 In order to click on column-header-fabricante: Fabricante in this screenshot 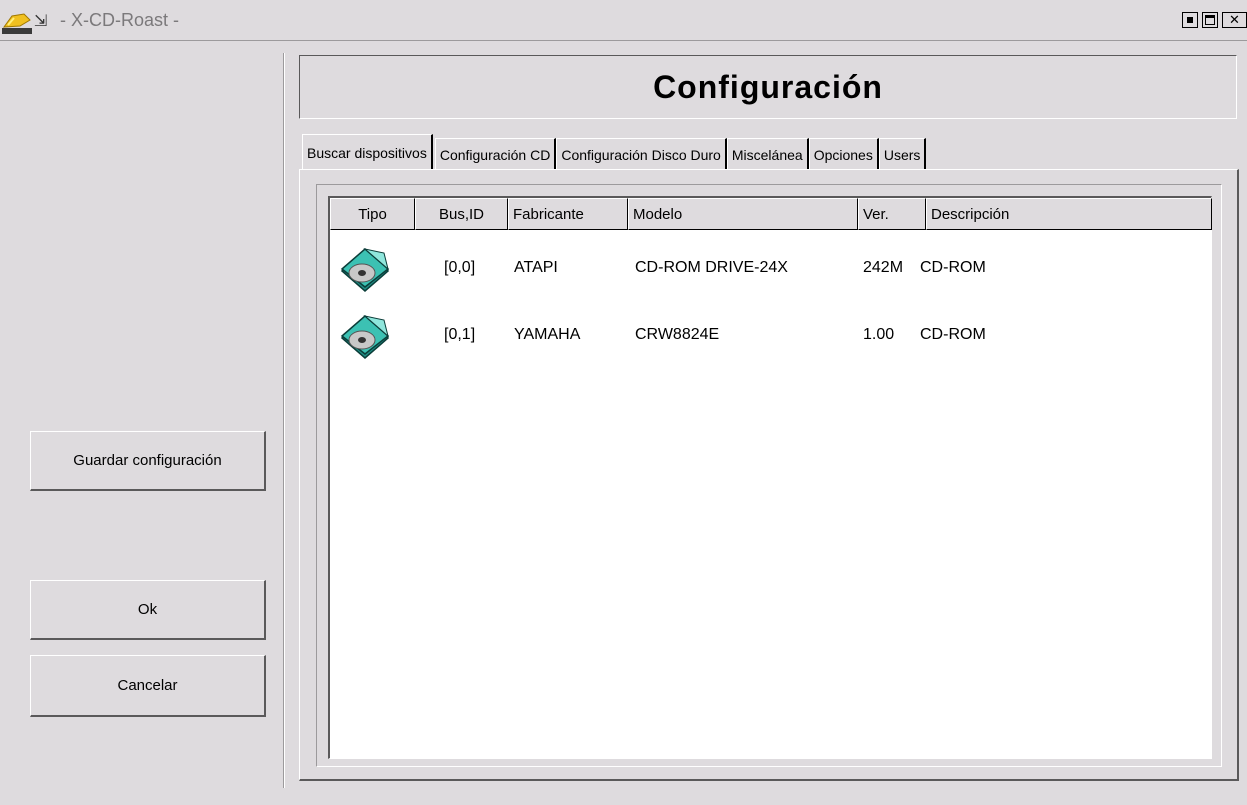, I will do `click(568, 214)`.